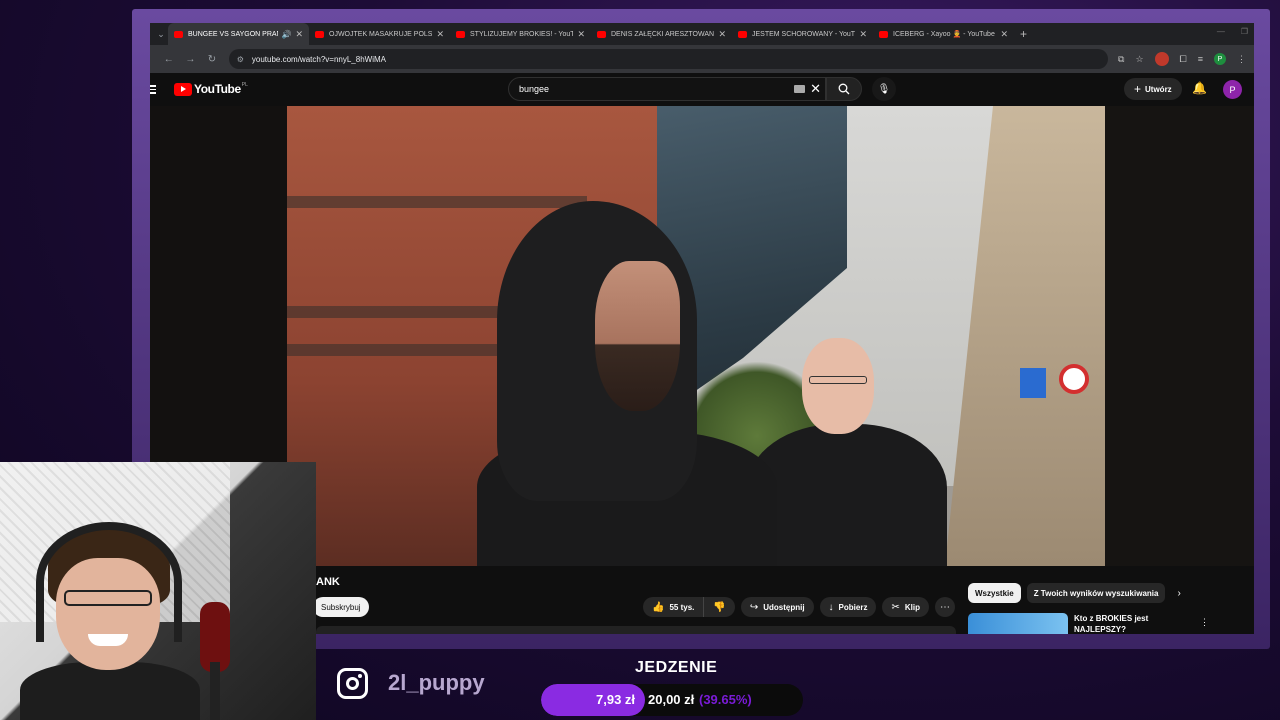 Image resolution: width=1280 pixels, height=720 pixels. Describe the element at coordinates (212, 59) in the screenshot. I see `reload-icon: ↻` at that location.